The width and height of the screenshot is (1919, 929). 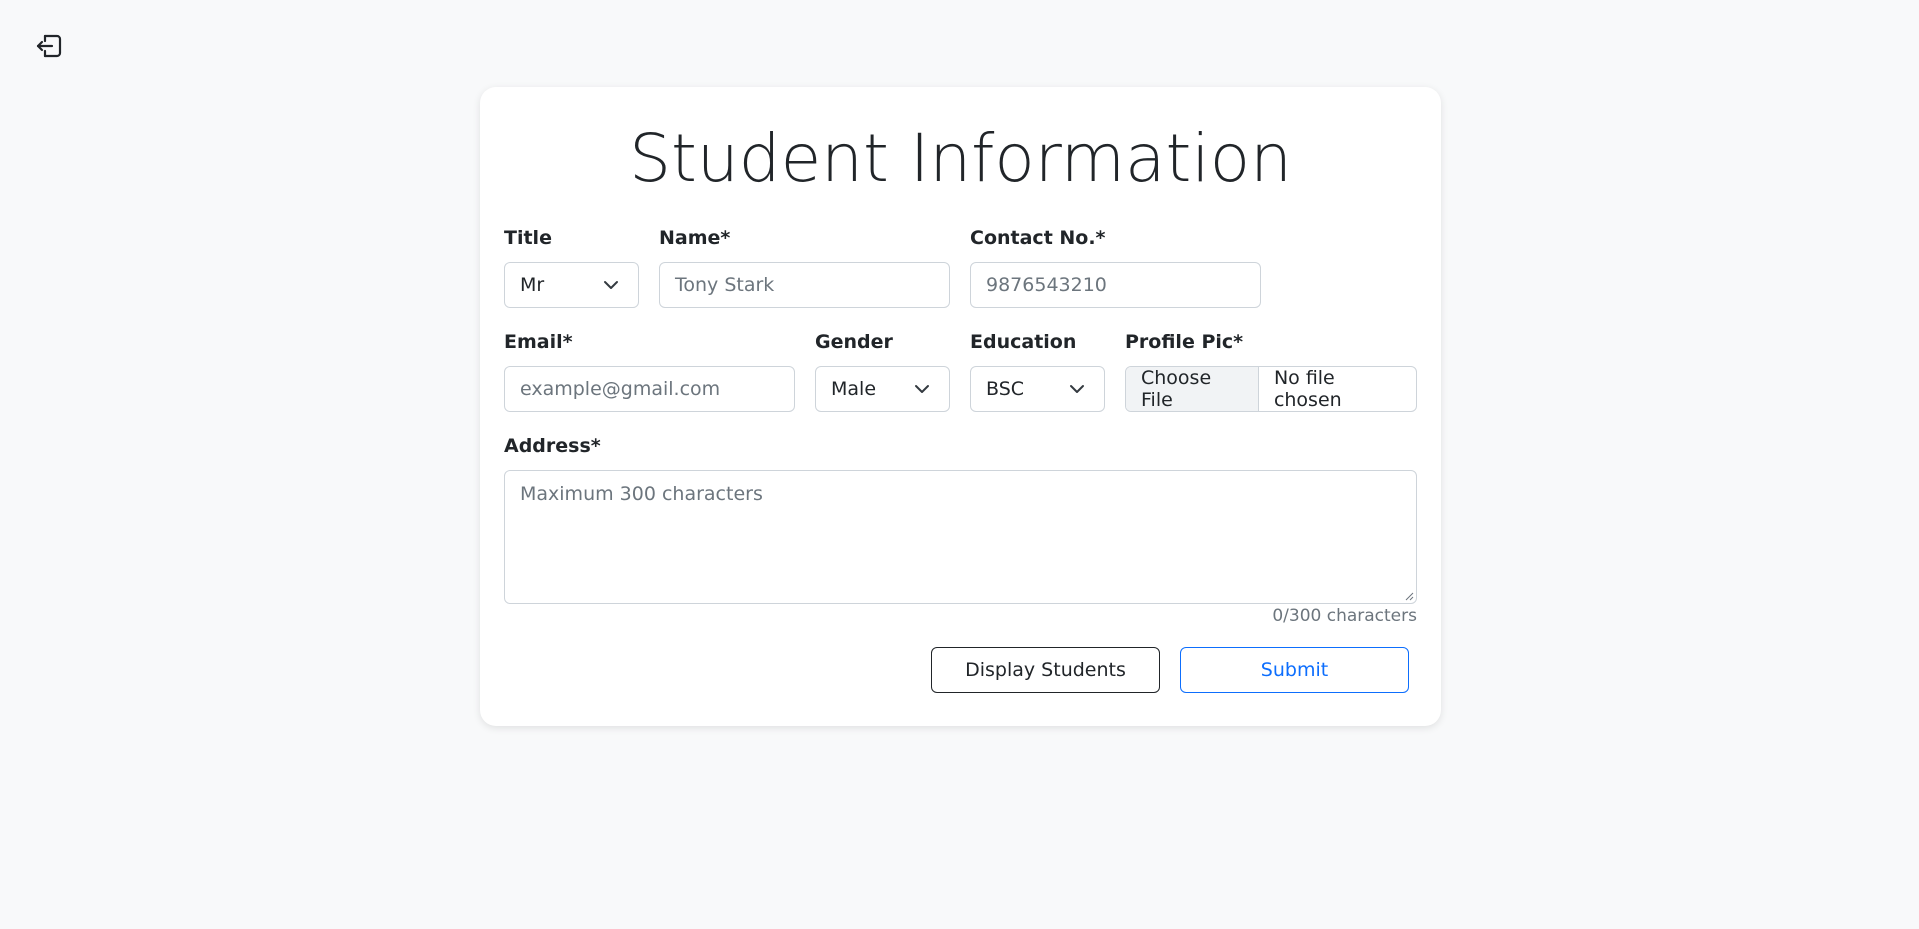 What do you see at coordinates (1344, 616) in the screenshot?
I see `char-count: 0/300 characters` at bounding box center [1344, 616].